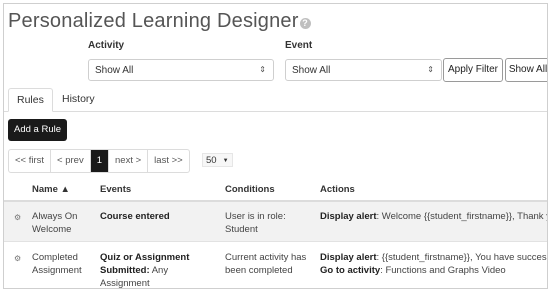 The width and height of the screenshot is (551, 292). Describe the element at coordinates (266, 257) in the screenshot. I see `rule-condition-line: Current activity has` at that location.